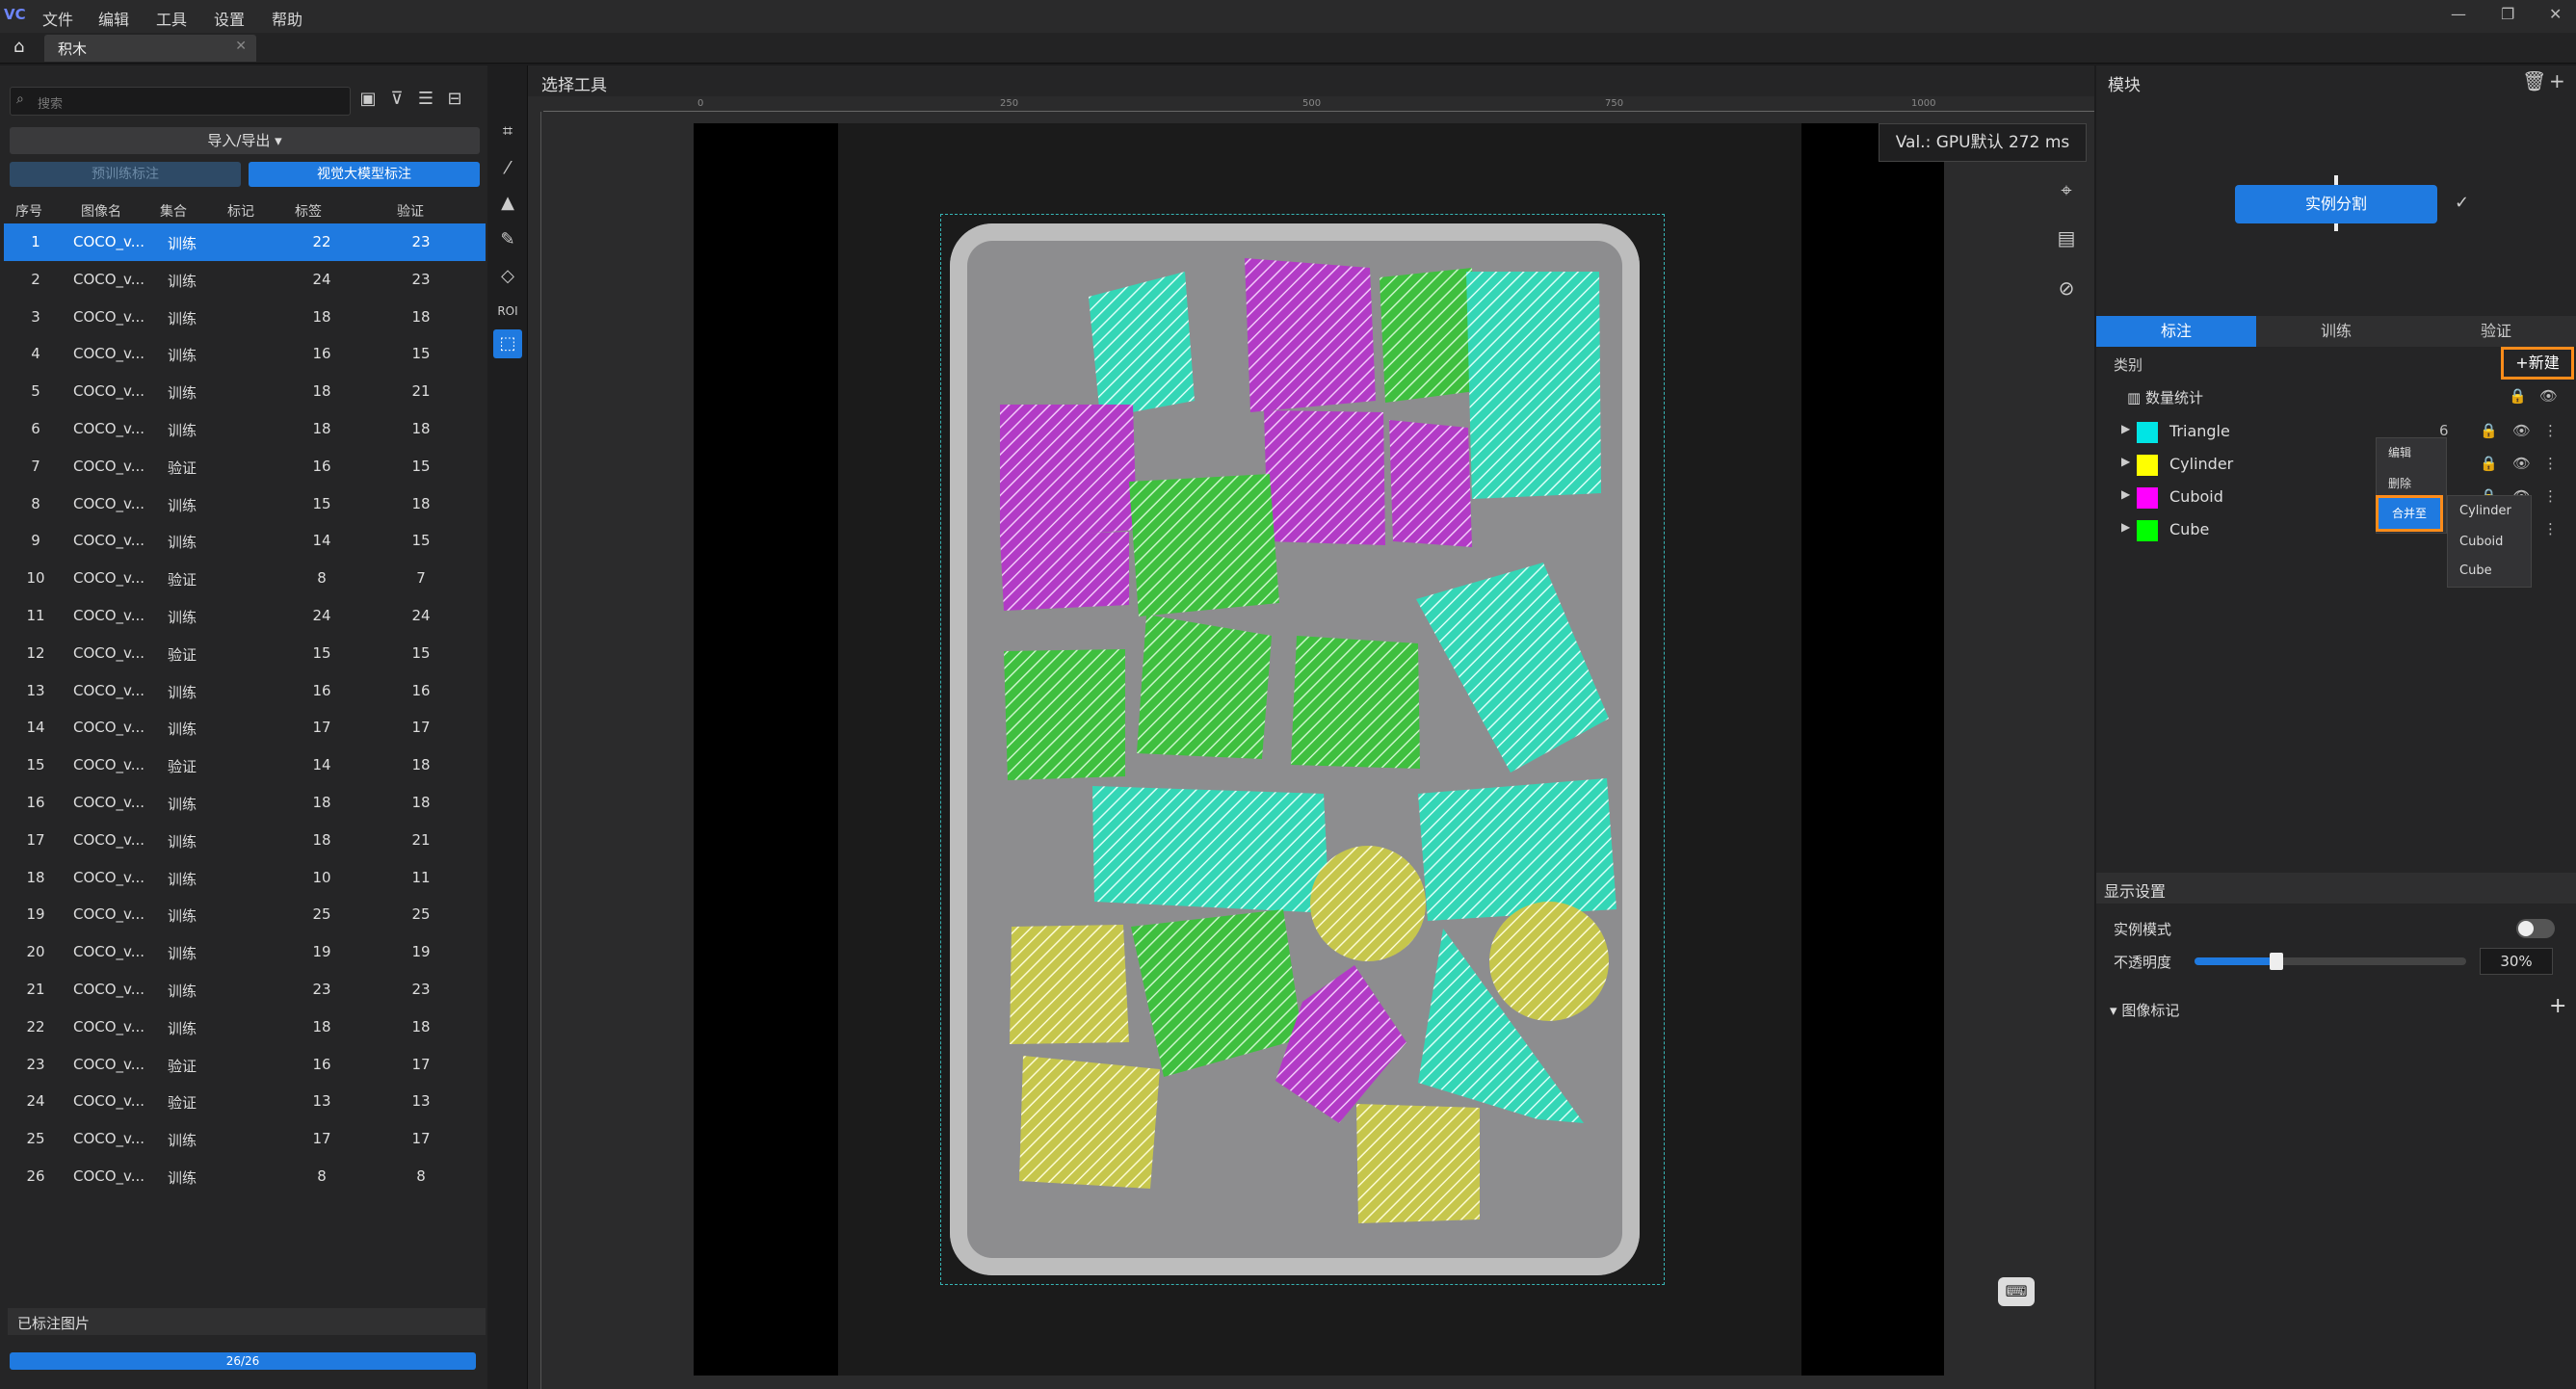 The height and width of the screenshot is (1389, 2576). What do you see at coordinates (19, 47) in the screenshot?
I see `home-icon: ⌂` at bounding box center [19, 47].